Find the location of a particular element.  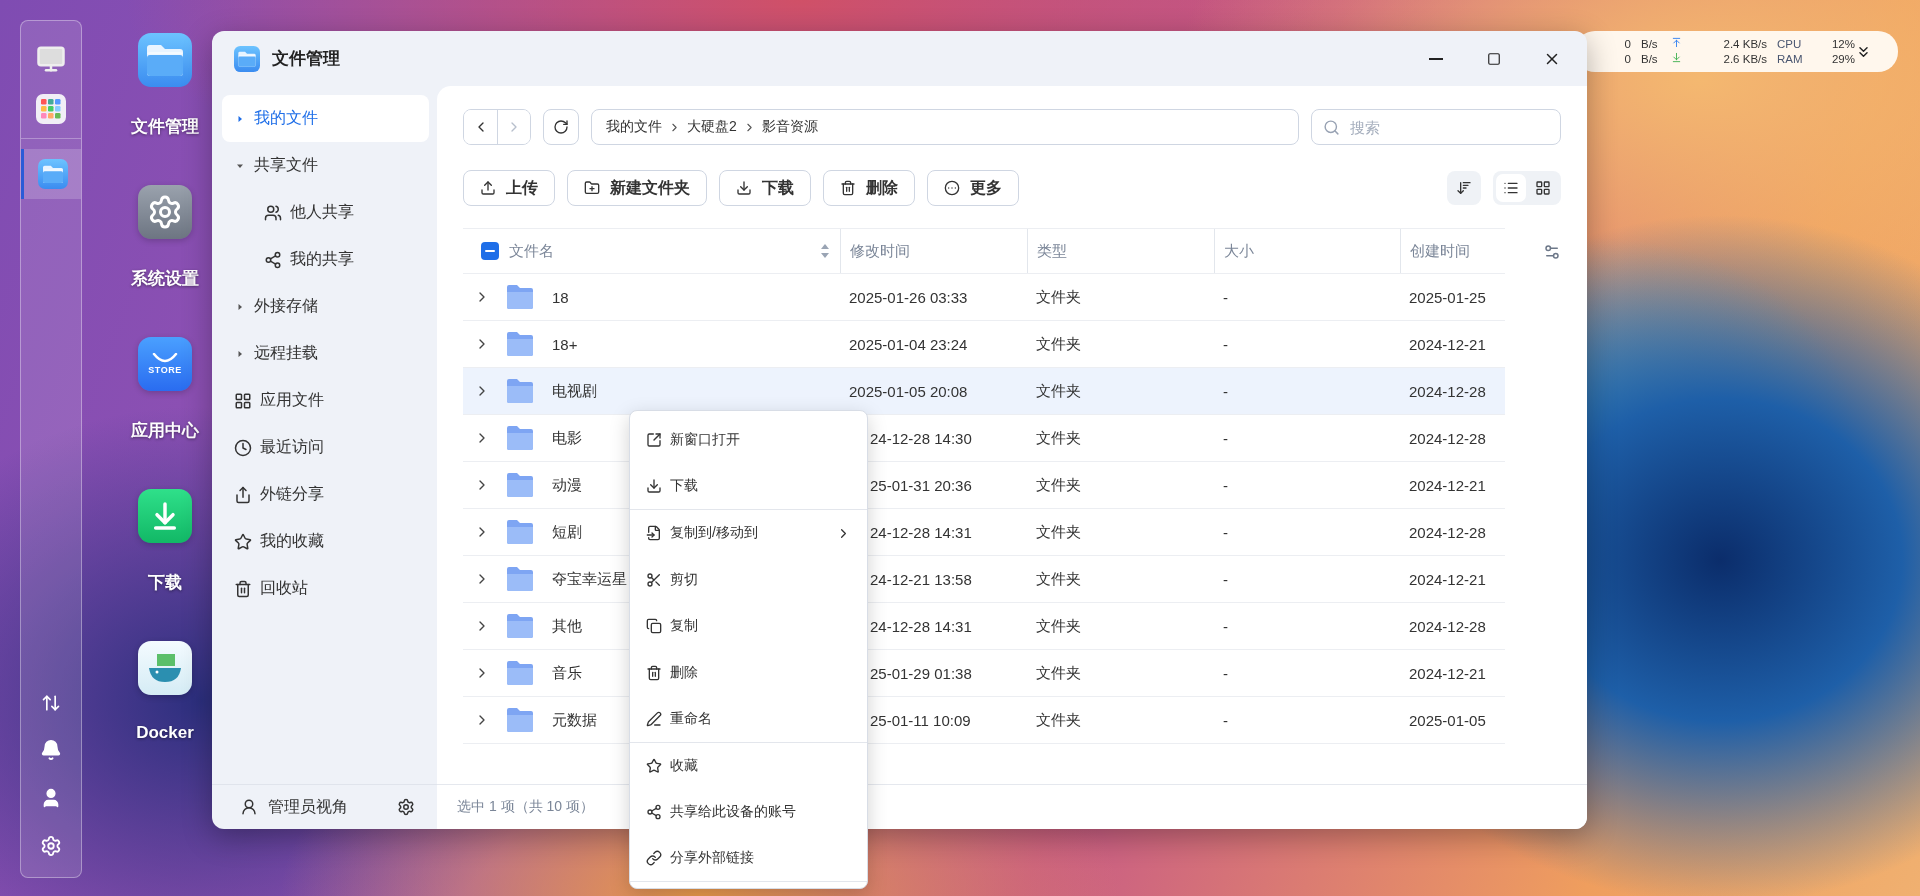

folder-app-icon is located at coordinates (165, 60).